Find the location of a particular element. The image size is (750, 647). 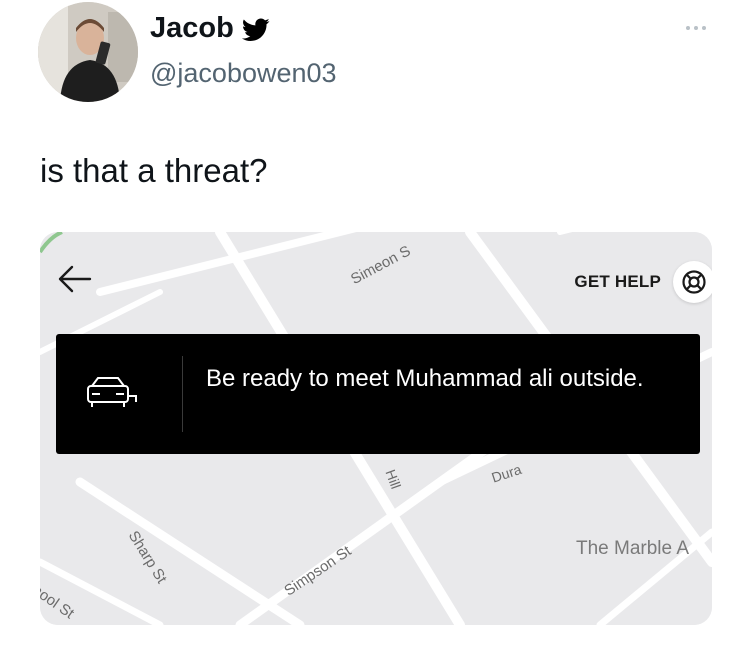

banner-divider is located at coordinates (182, 394).